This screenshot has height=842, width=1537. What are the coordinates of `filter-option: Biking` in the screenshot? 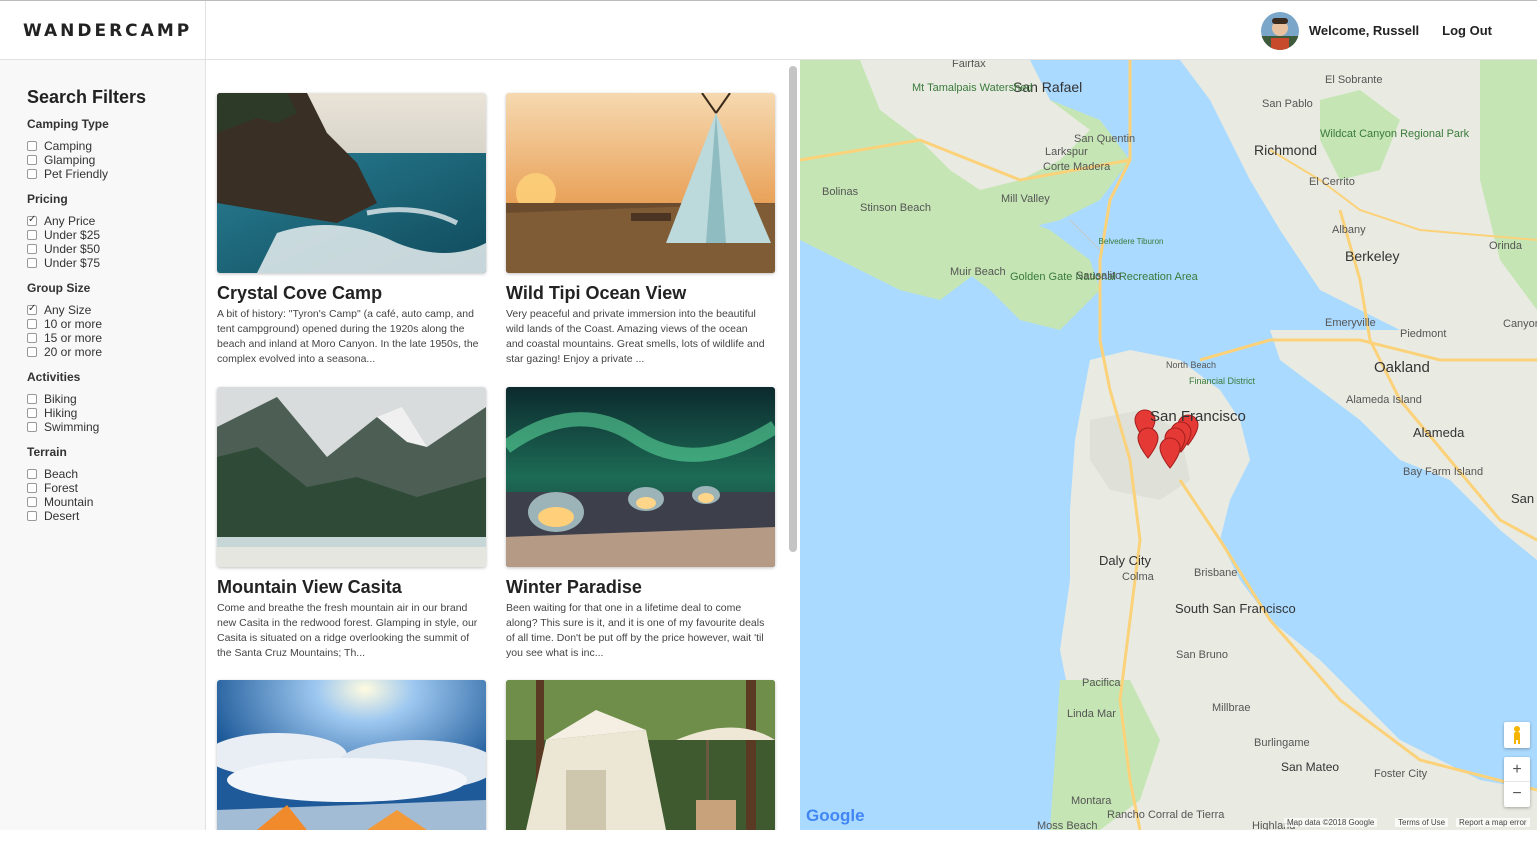 It's located at (116, 399).